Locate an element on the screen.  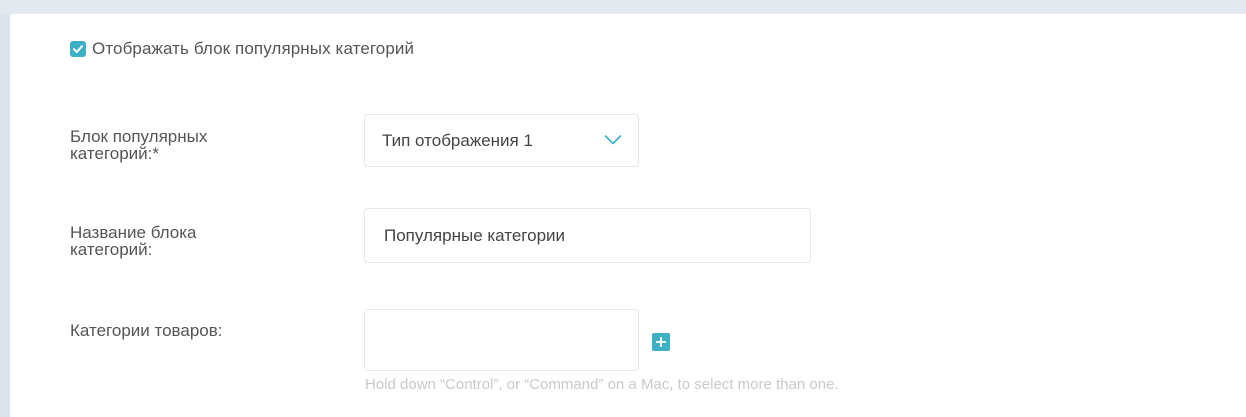
add-category-button is located at coordinates (661, 342).